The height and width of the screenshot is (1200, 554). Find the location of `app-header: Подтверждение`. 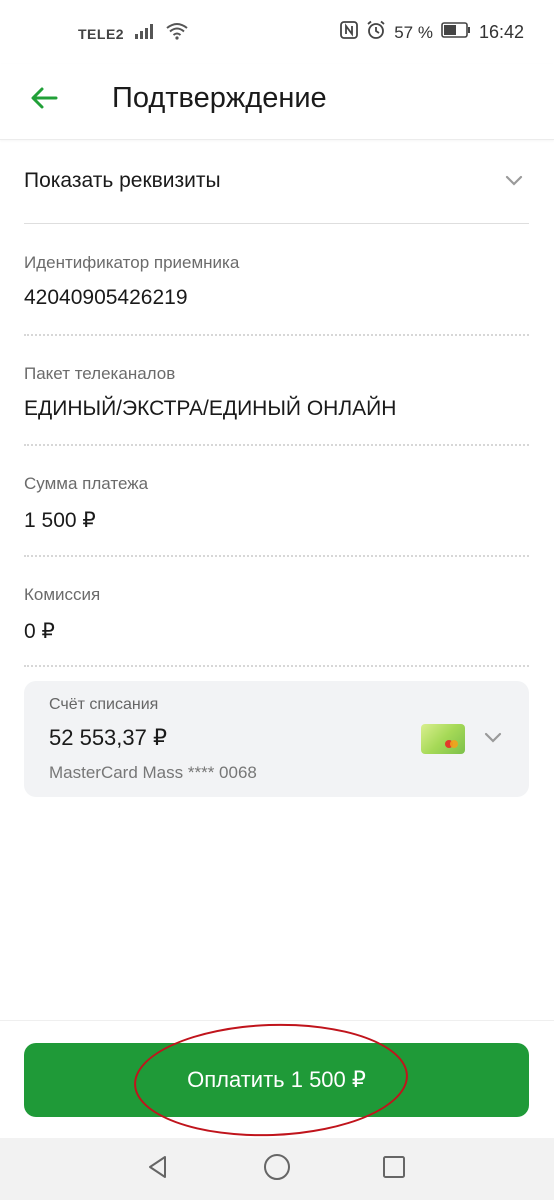

app-header: Подтверждение is located at coordinates (277, 102).